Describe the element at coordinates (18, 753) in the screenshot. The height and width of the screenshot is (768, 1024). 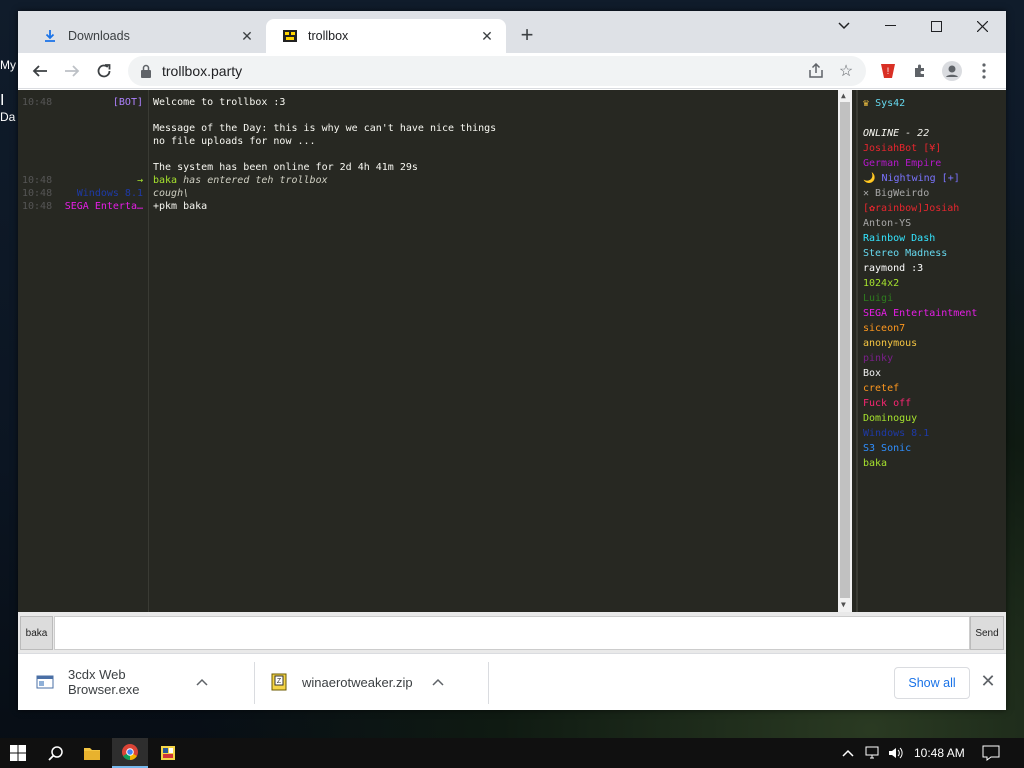
I see `start-button` at that location.